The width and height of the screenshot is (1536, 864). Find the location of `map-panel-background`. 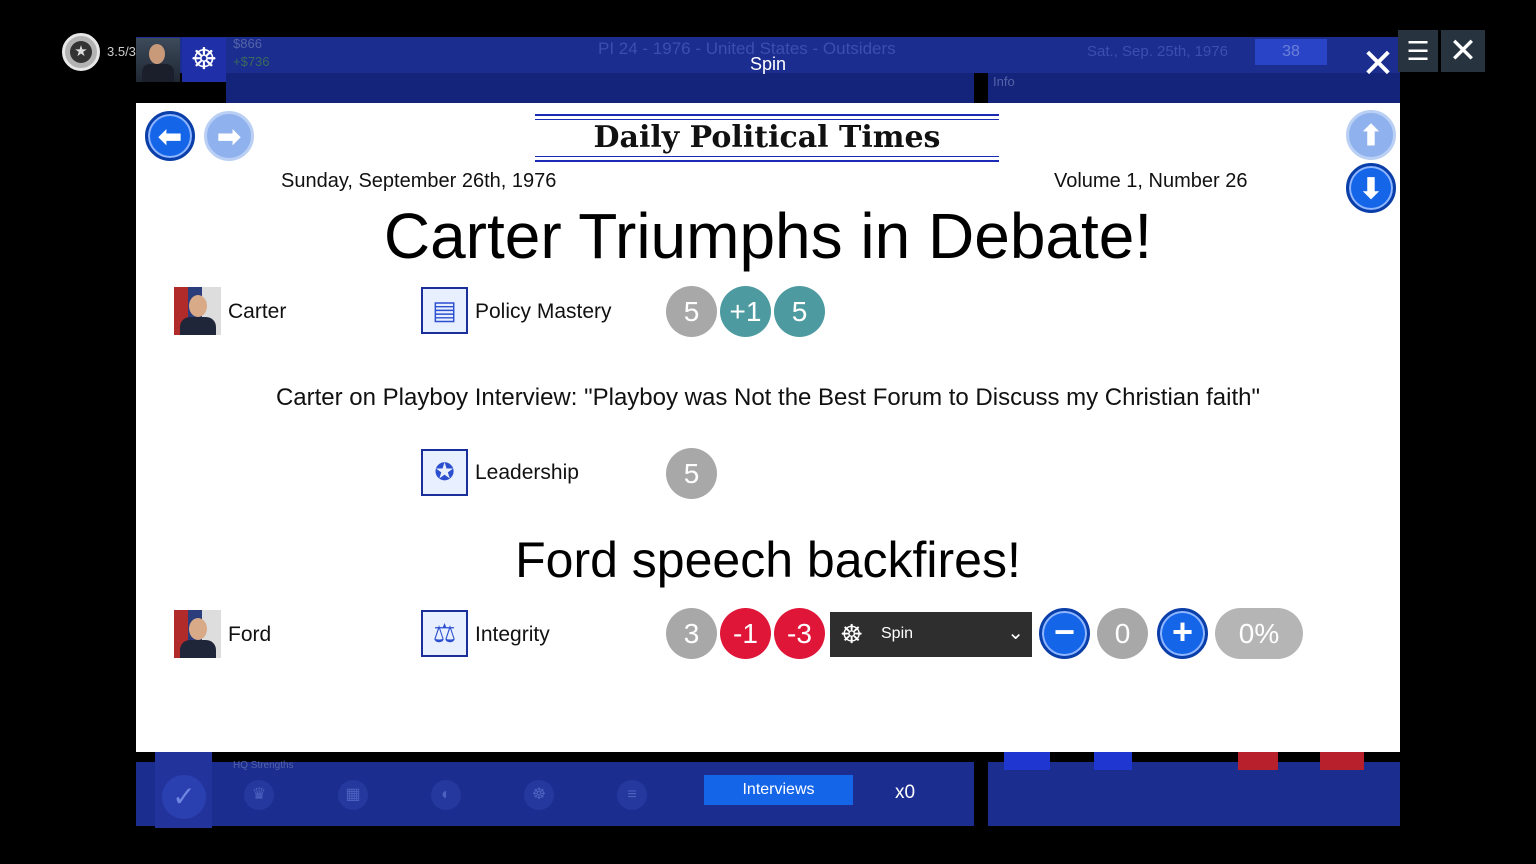

map-panel-background is located at coordinates (600, 88).